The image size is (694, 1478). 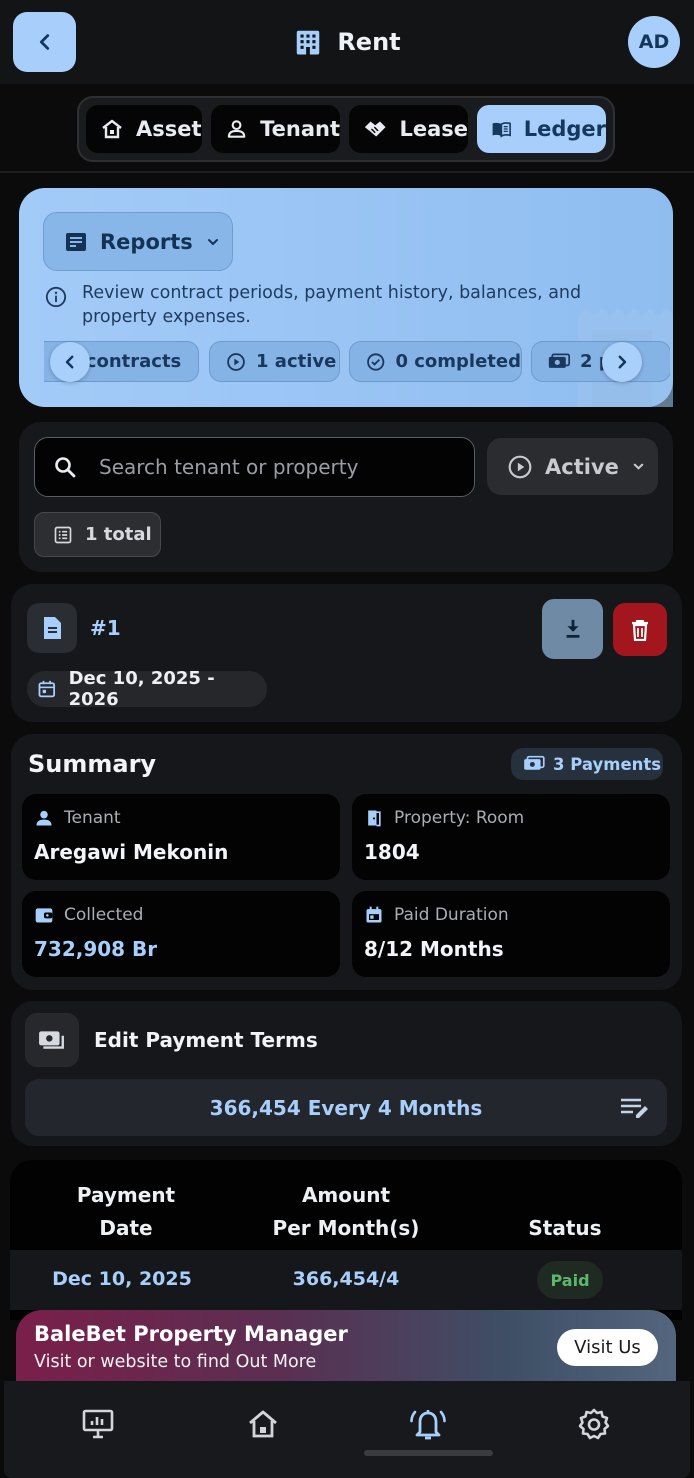 What do you see at coordinates (63, 534) in the screenshot?
I see `list-alt-icon` at bounding box center [63, 534].